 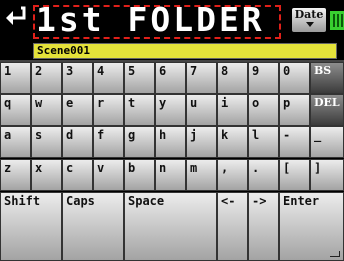 I want to click on key-label: y, so click(x=163, y=103).